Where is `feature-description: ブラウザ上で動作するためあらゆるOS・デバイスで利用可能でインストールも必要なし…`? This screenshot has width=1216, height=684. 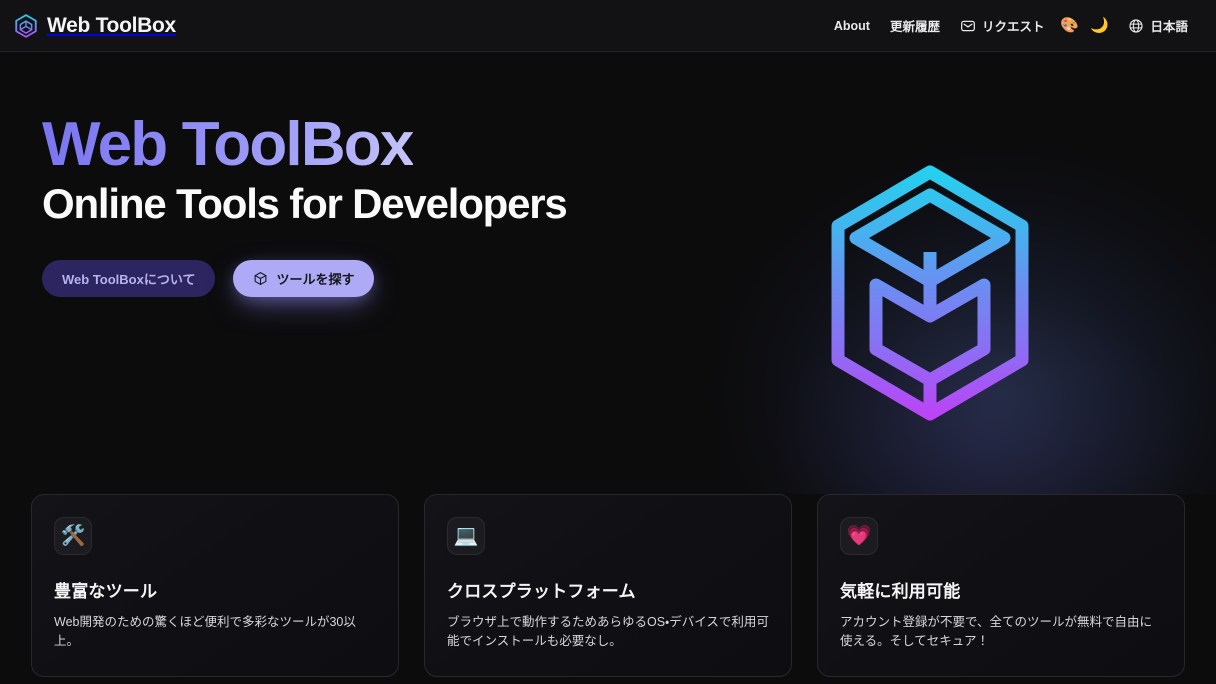 feature-description: ブラウザ上で動作するためあらゆるOS・デバイスで利用可能でインストールも必要なし… is located at coordinates (608, 632).